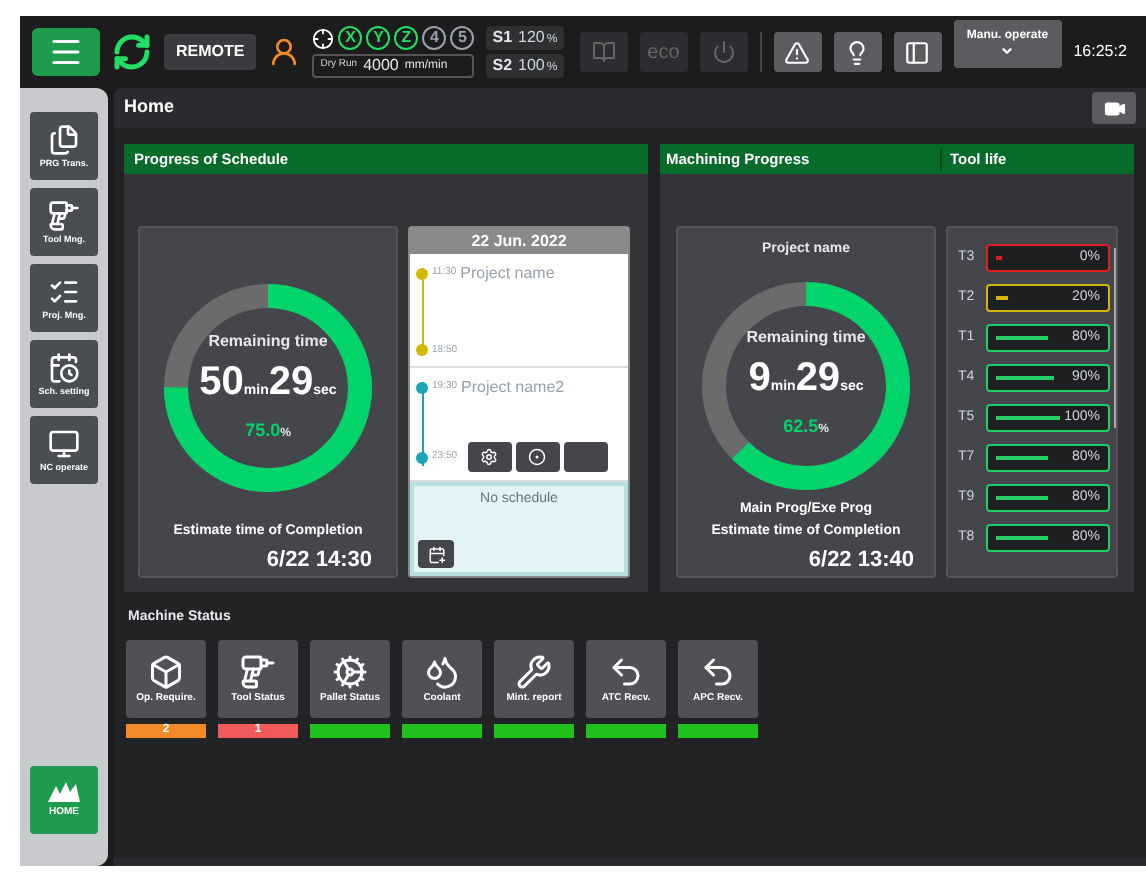 The image size is (1146, 872). I want to click on percent-value: 75.0, so click(263, 430).